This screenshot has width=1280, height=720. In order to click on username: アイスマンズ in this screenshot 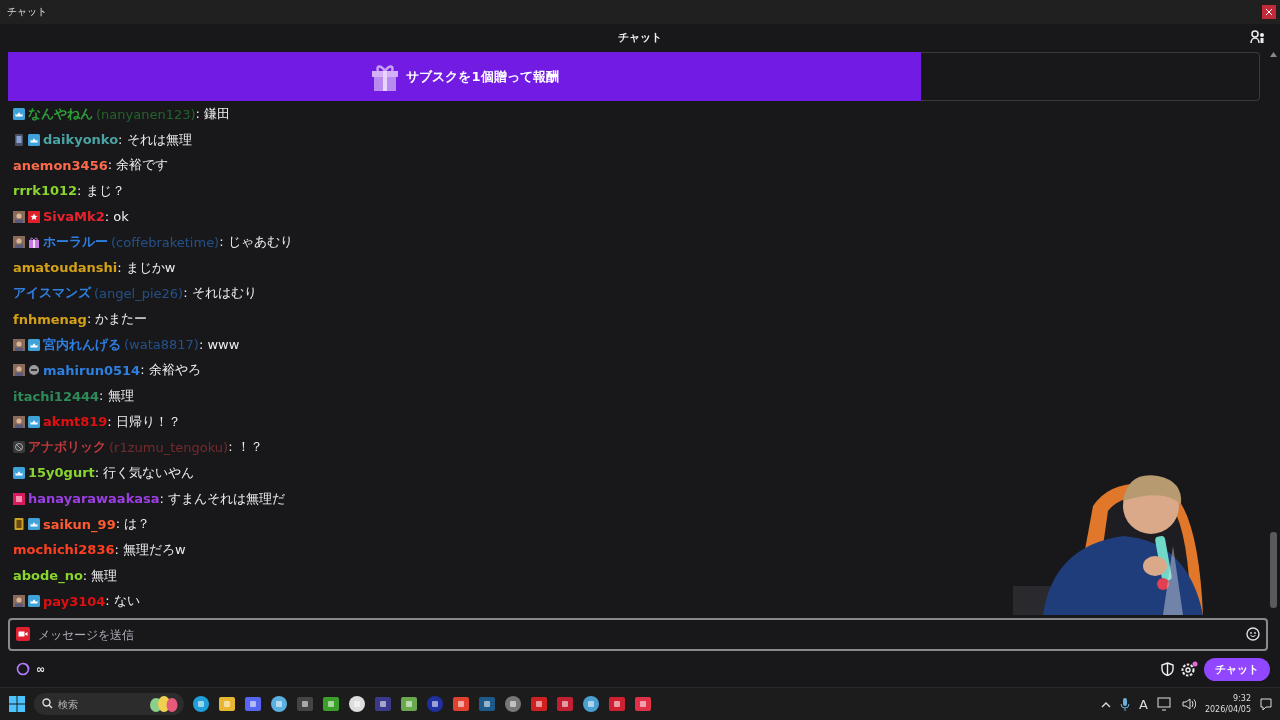, I will do `click(52, 293)`.